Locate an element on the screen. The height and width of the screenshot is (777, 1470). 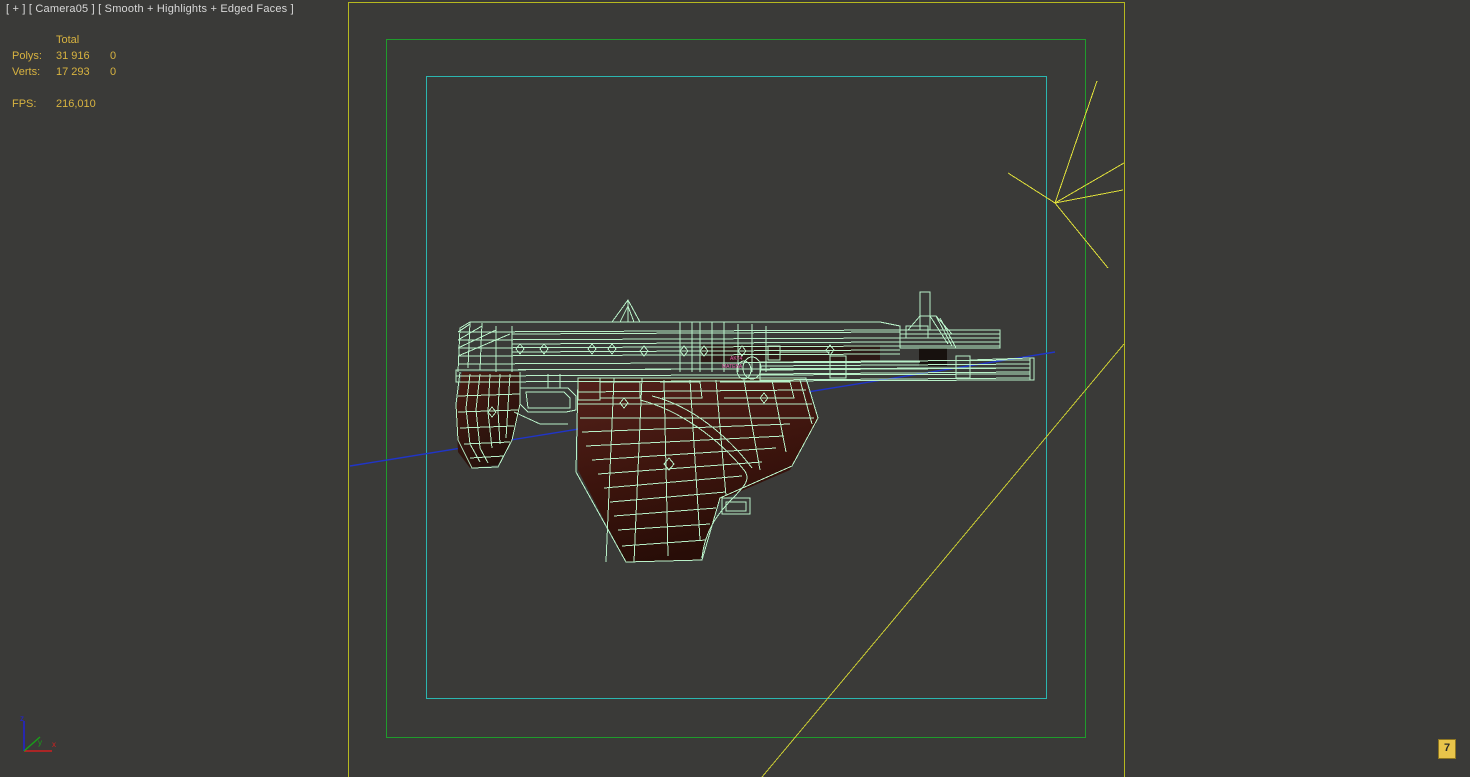
stats-fps-value: 216,010 is located at coordinates (76, 104).